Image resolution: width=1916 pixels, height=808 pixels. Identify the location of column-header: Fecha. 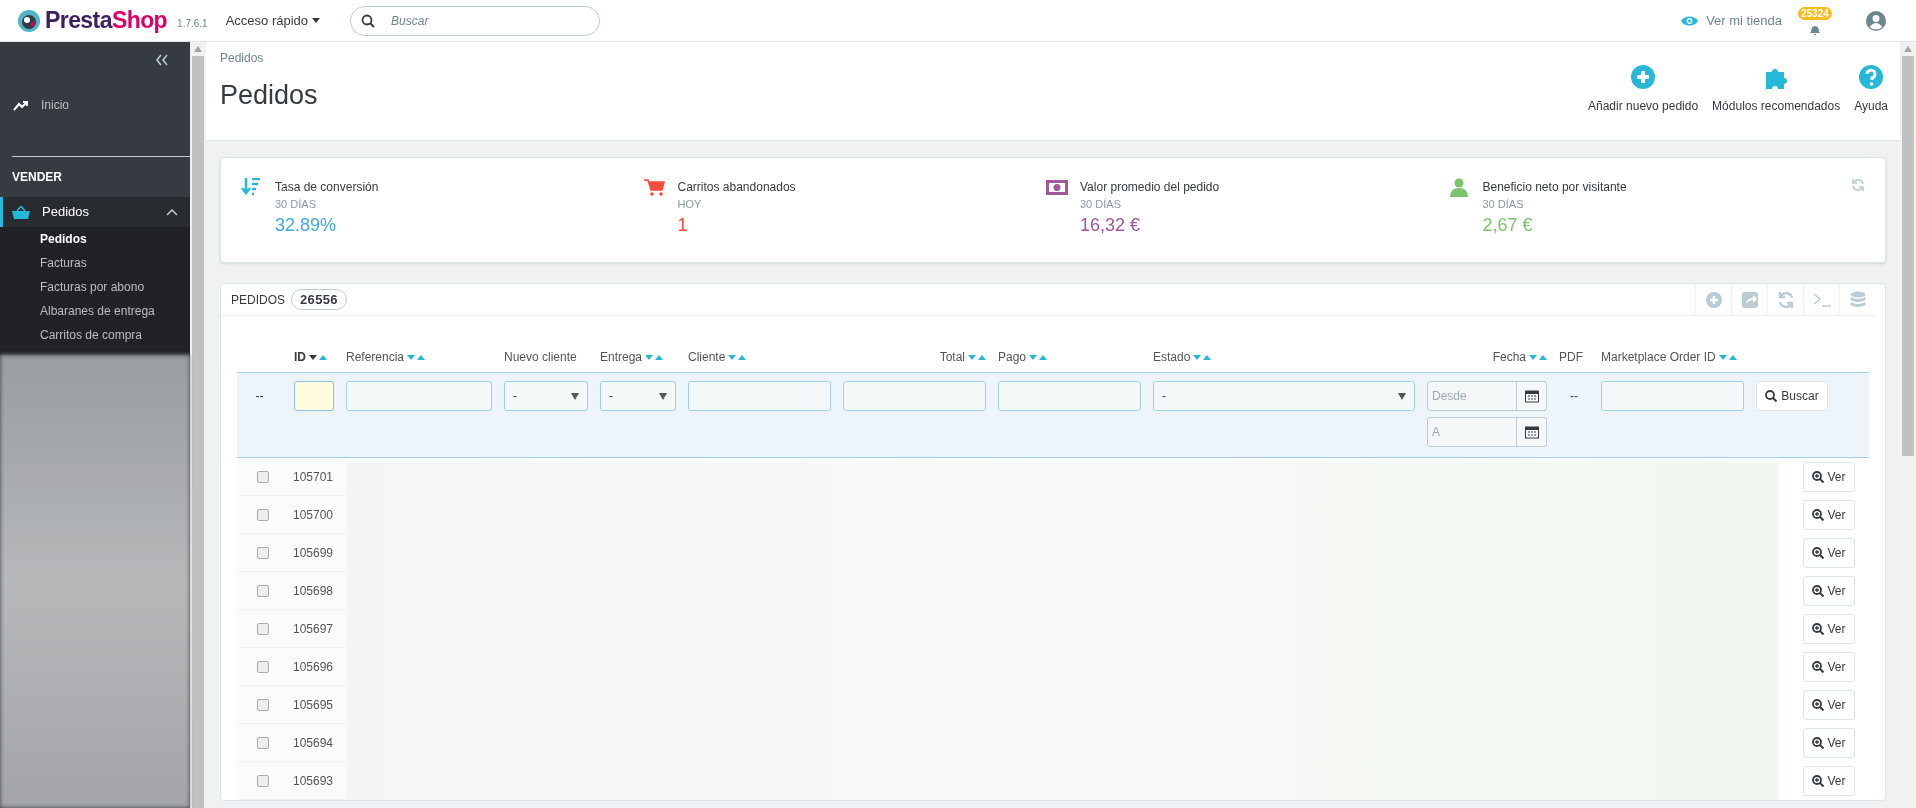
(1509, 357).